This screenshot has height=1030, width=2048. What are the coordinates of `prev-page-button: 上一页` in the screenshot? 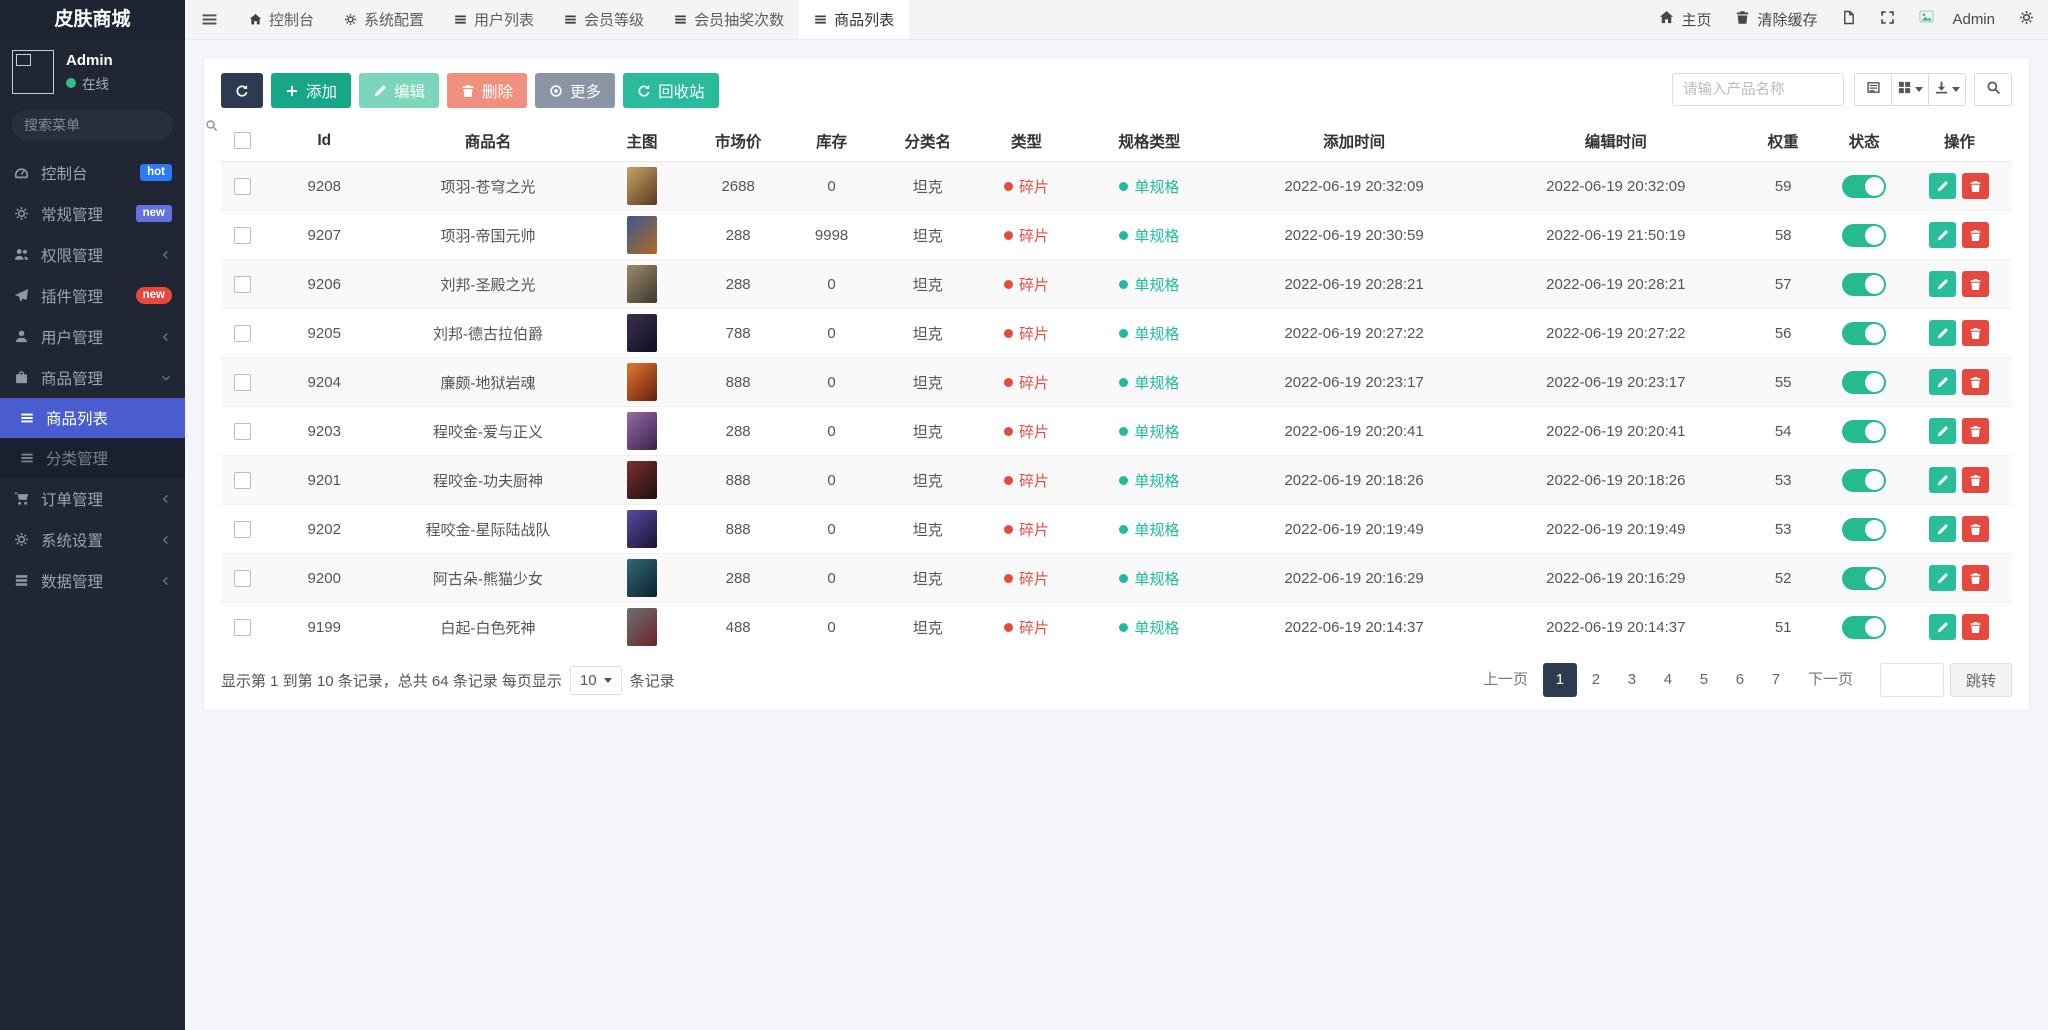 It's located at (1505, 680).